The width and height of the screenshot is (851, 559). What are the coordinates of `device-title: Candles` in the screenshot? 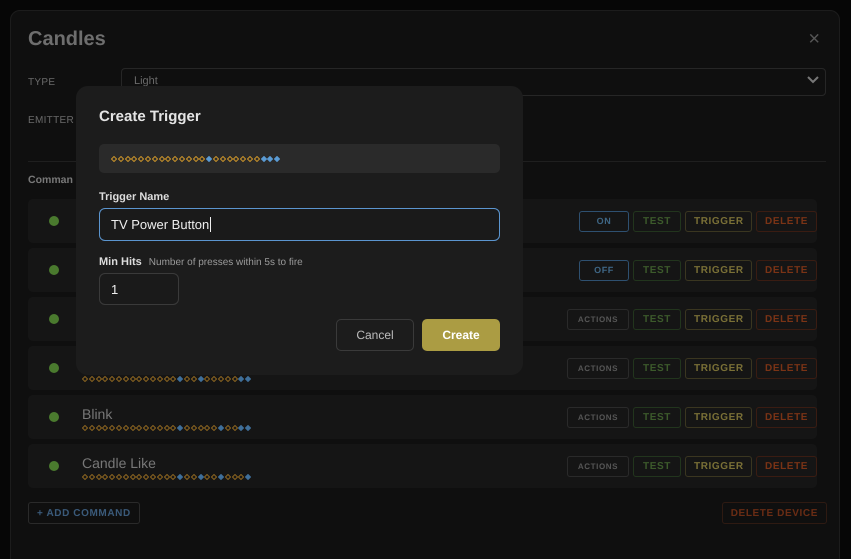 It's located at (67, 39).